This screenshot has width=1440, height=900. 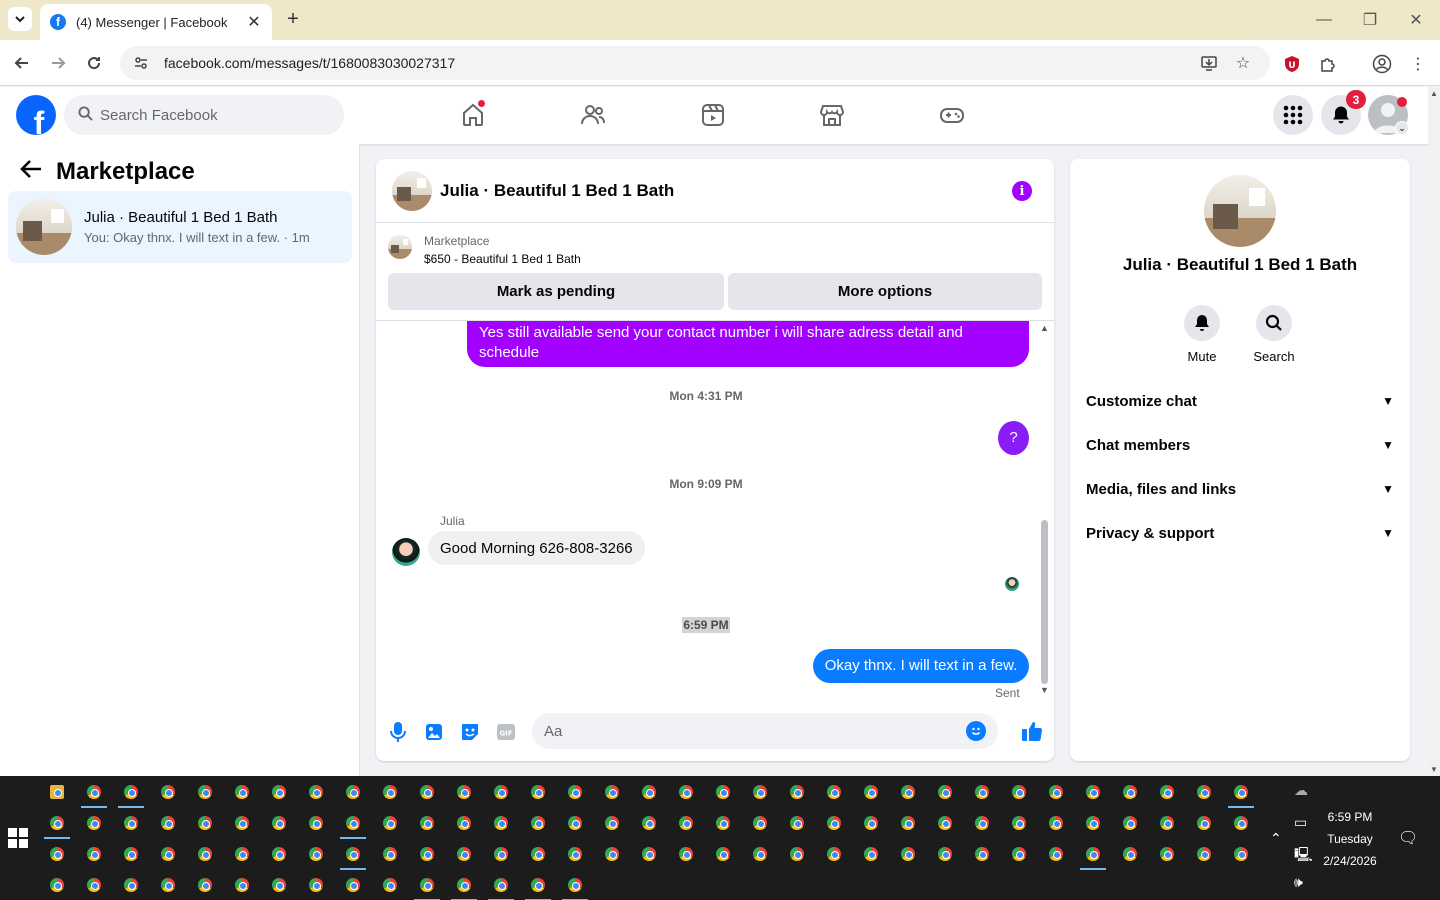 What do you see at coordinates (1240, 445) in the screenshot?
I see `chat-members-section: Chat members ▼` at bounding box center [1240, 445].